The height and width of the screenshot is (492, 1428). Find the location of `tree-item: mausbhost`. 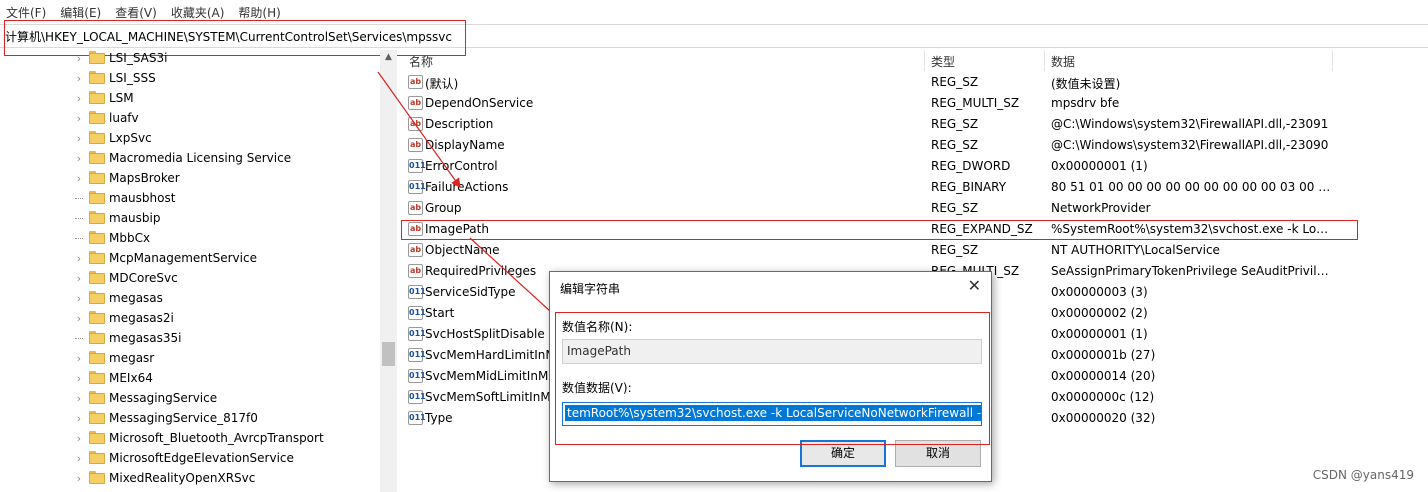

tree-item: mausbhost is located at coordinates (190, 198).